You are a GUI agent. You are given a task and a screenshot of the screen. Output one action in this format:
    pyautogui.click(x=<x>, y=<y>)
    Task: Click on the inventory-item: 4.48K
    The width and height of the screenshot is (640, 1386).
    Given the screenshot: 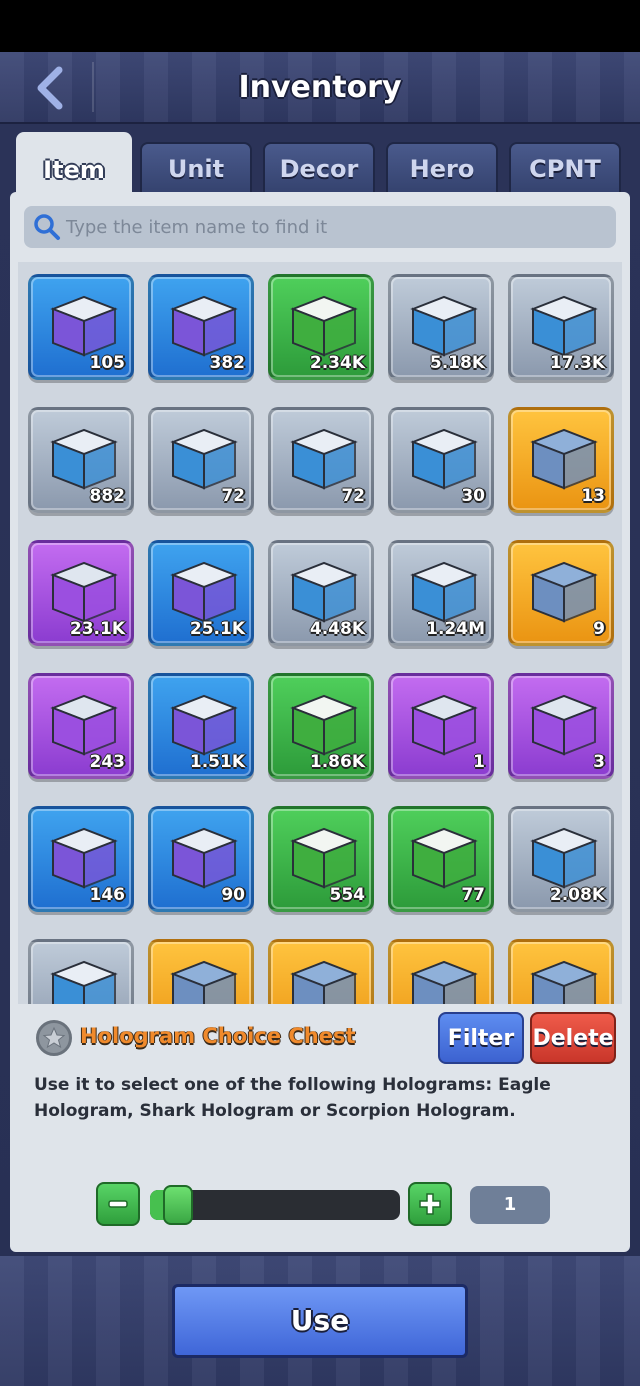 What is the action you would take?
    pyautogui.click(x=321, y=593)
    